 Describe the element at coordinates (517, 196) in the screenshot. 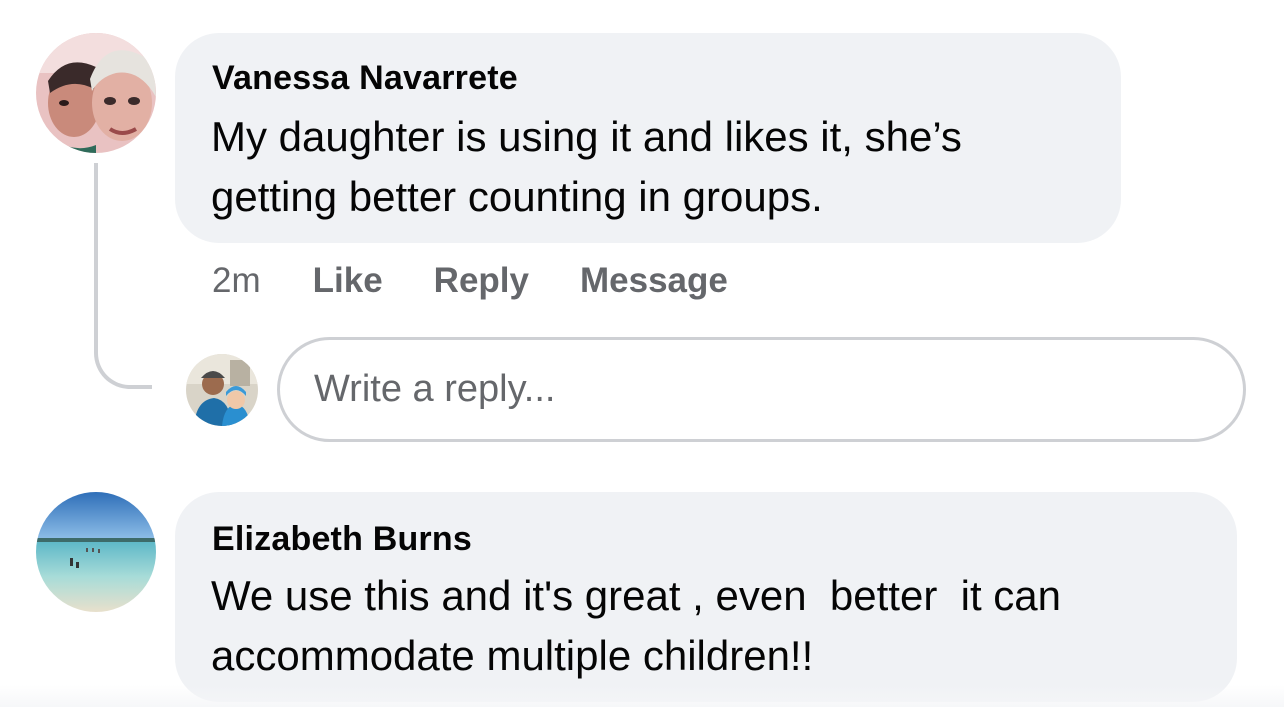

I see `comment-text-line: getting better counting in groups.` at that location.